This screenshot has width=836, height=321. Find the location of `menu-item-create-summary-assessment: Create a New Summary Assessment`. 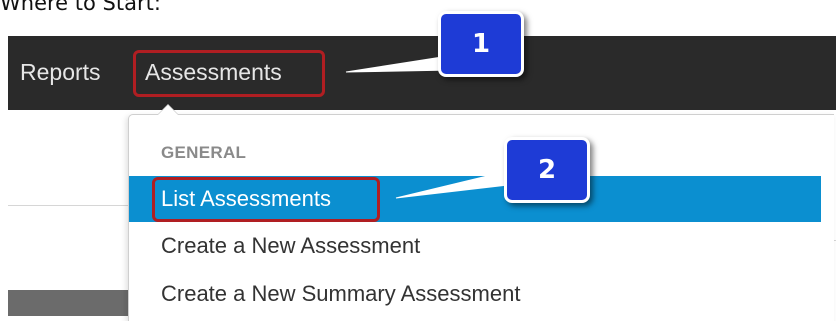

menu-item-create-summary-assessment: Create a New Summary Assessment is located at coordinates (324, 294).